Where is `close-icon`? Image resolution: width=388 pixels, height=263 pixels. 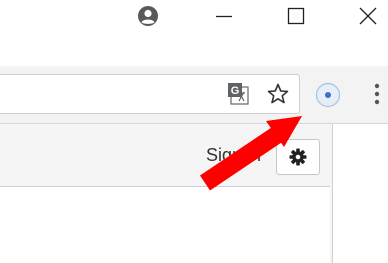 close-icon is located at coordinates (368, 16).